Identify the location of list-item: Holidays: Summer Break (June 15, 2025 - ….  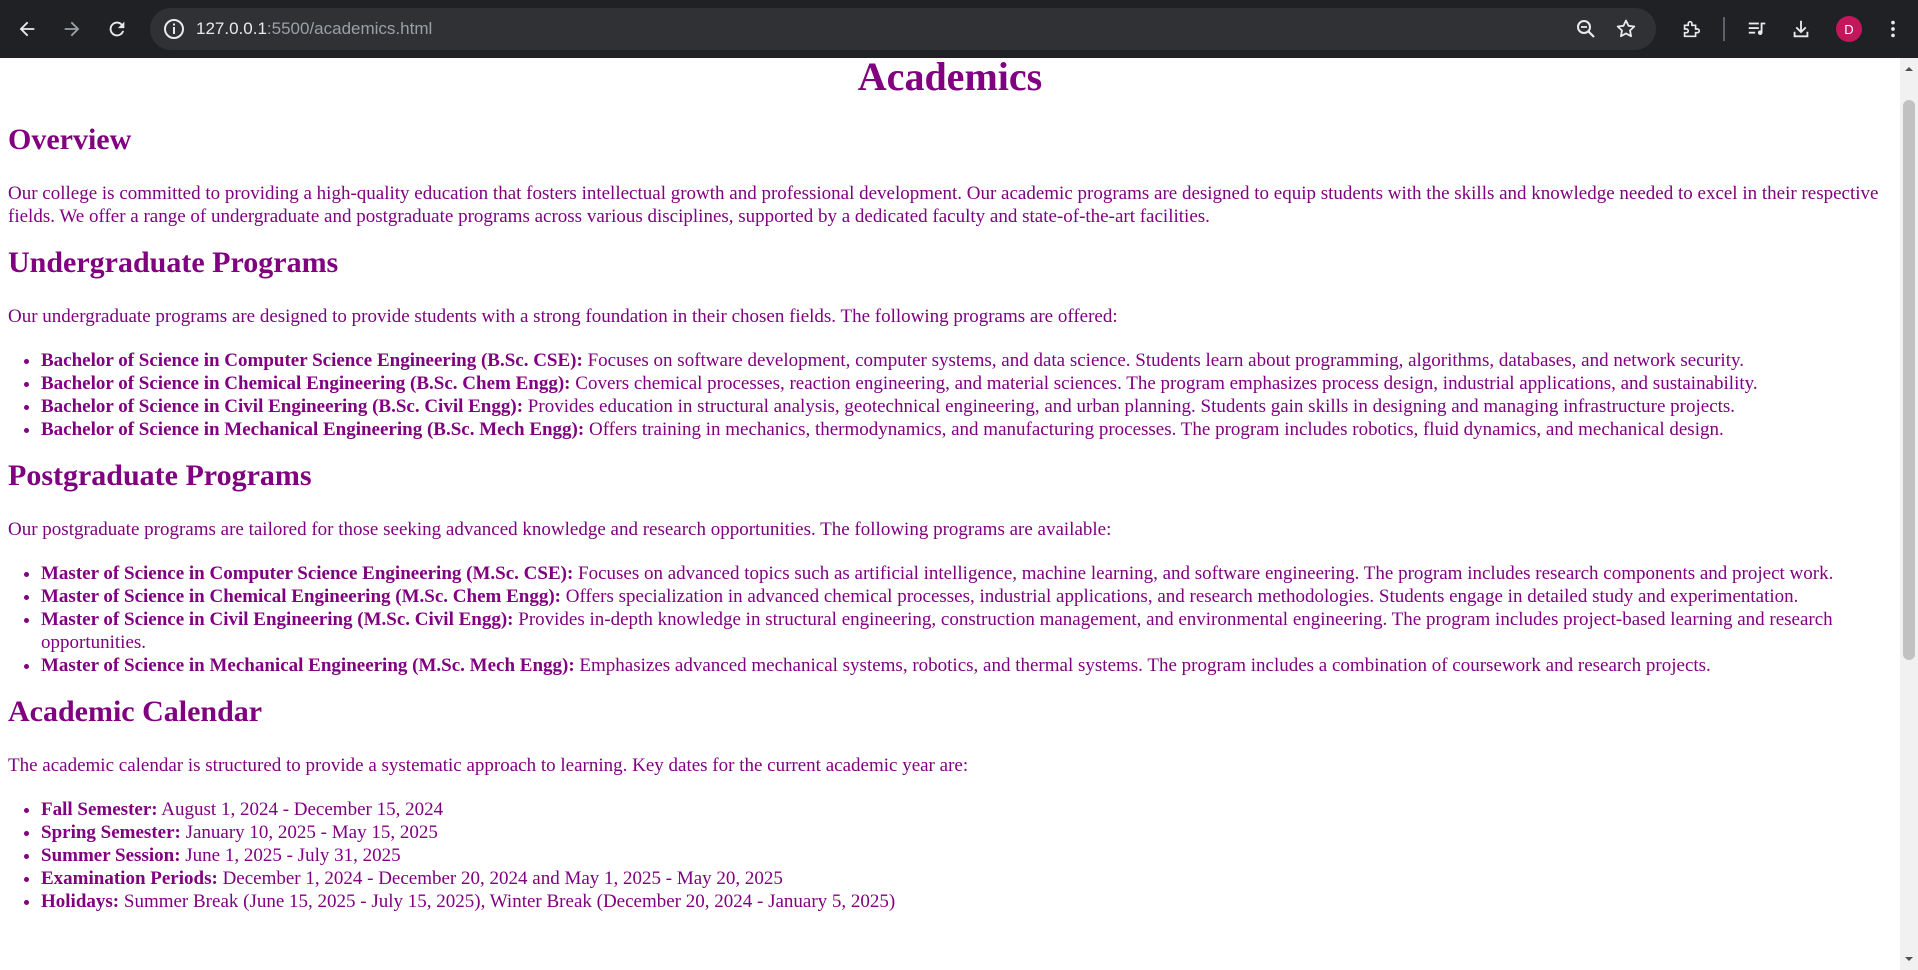
(966, 901).